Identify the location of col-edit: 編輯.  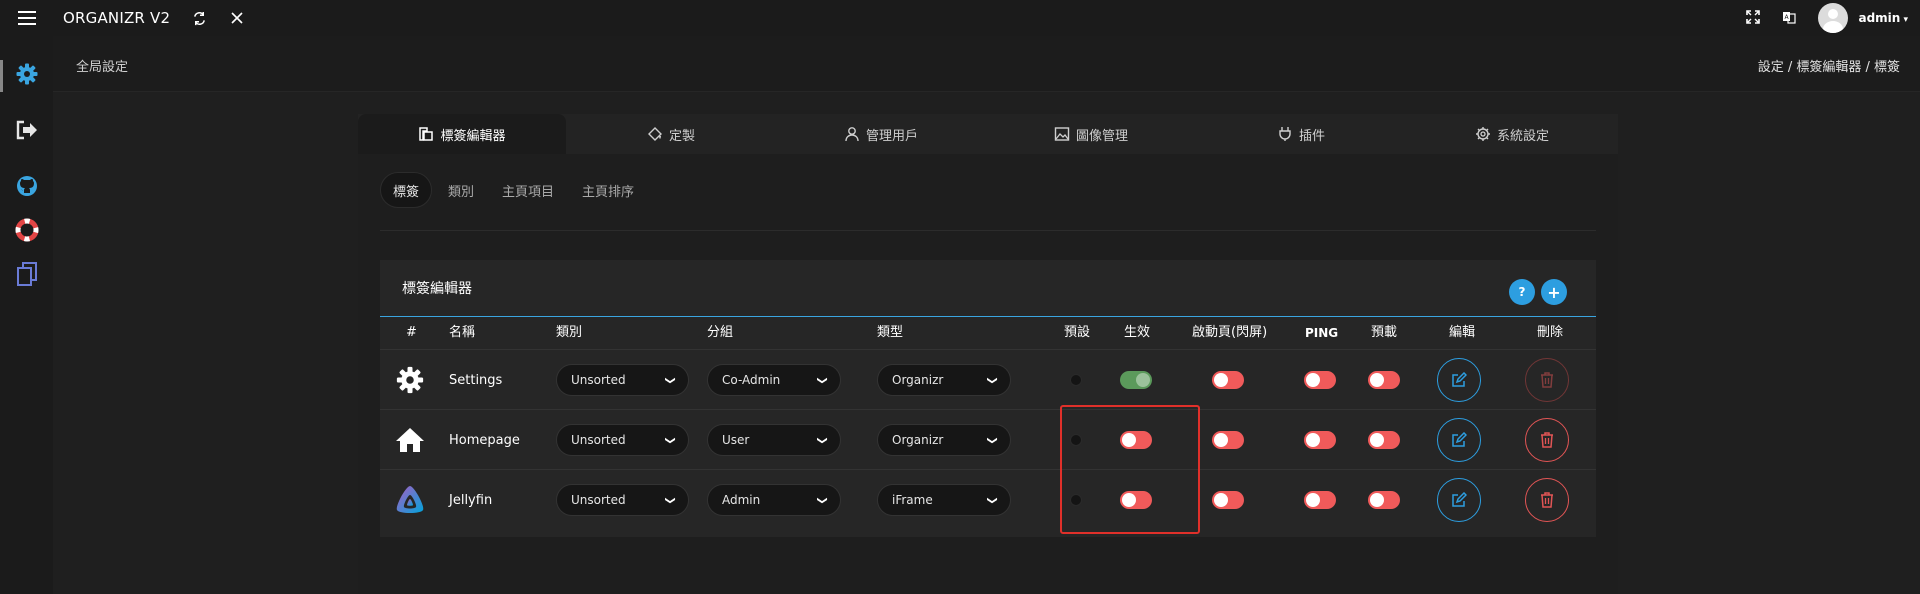
(1462, 332).